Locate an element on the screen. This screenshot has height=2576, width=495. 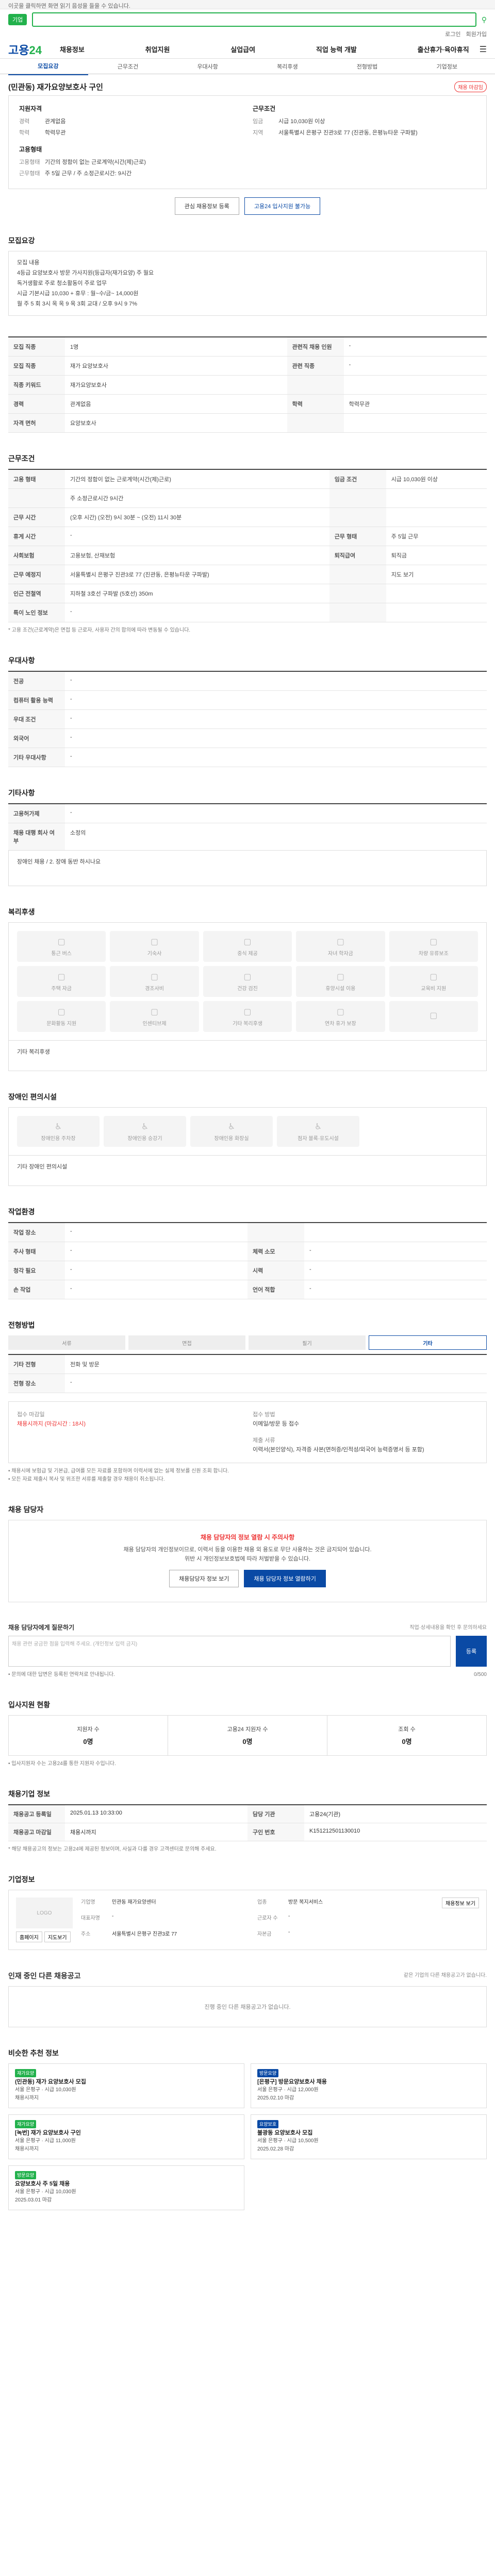
table-key: 손 작업 is located at coordinates (37, 1289).